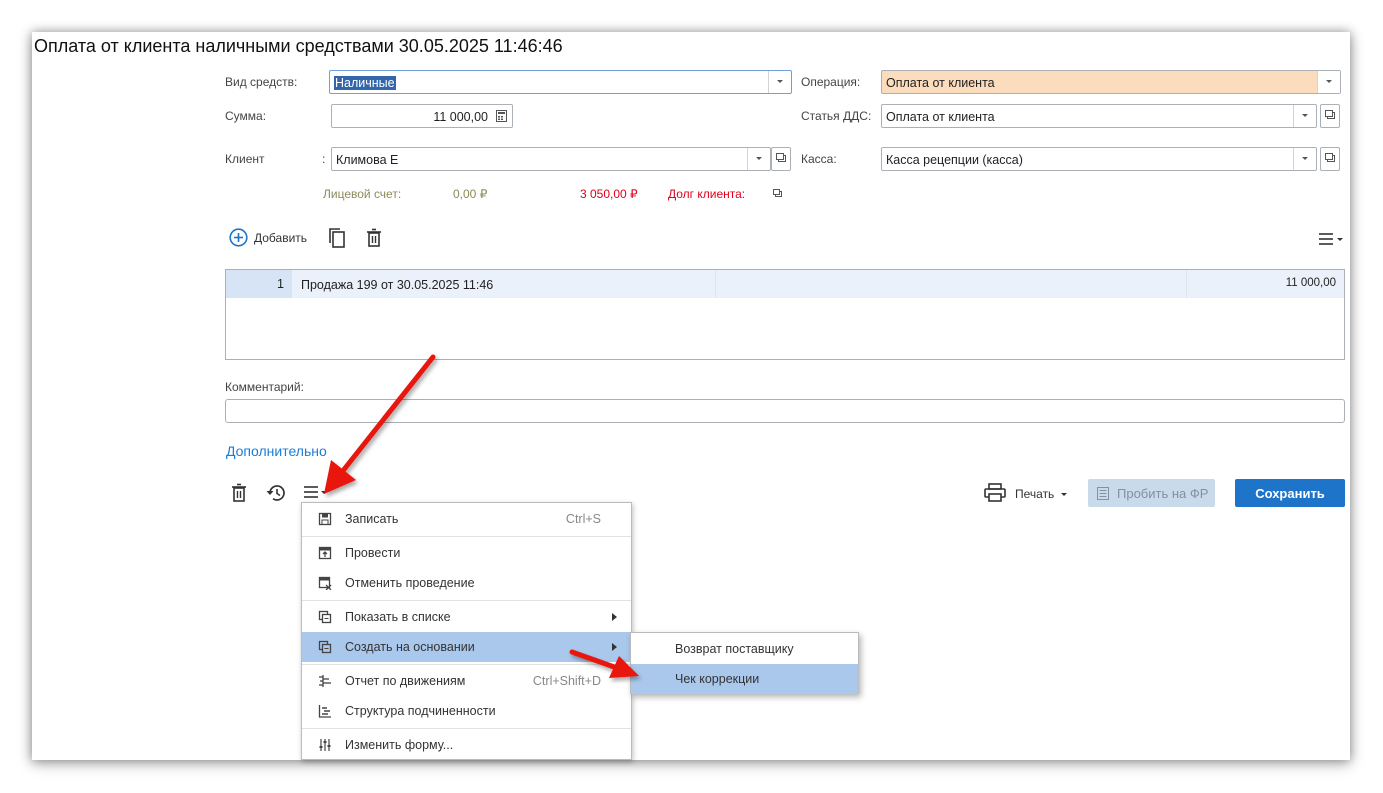  Describe the element at coordinates (238, 237) in the screenshot. I see `plus-circle-icon` at that location.